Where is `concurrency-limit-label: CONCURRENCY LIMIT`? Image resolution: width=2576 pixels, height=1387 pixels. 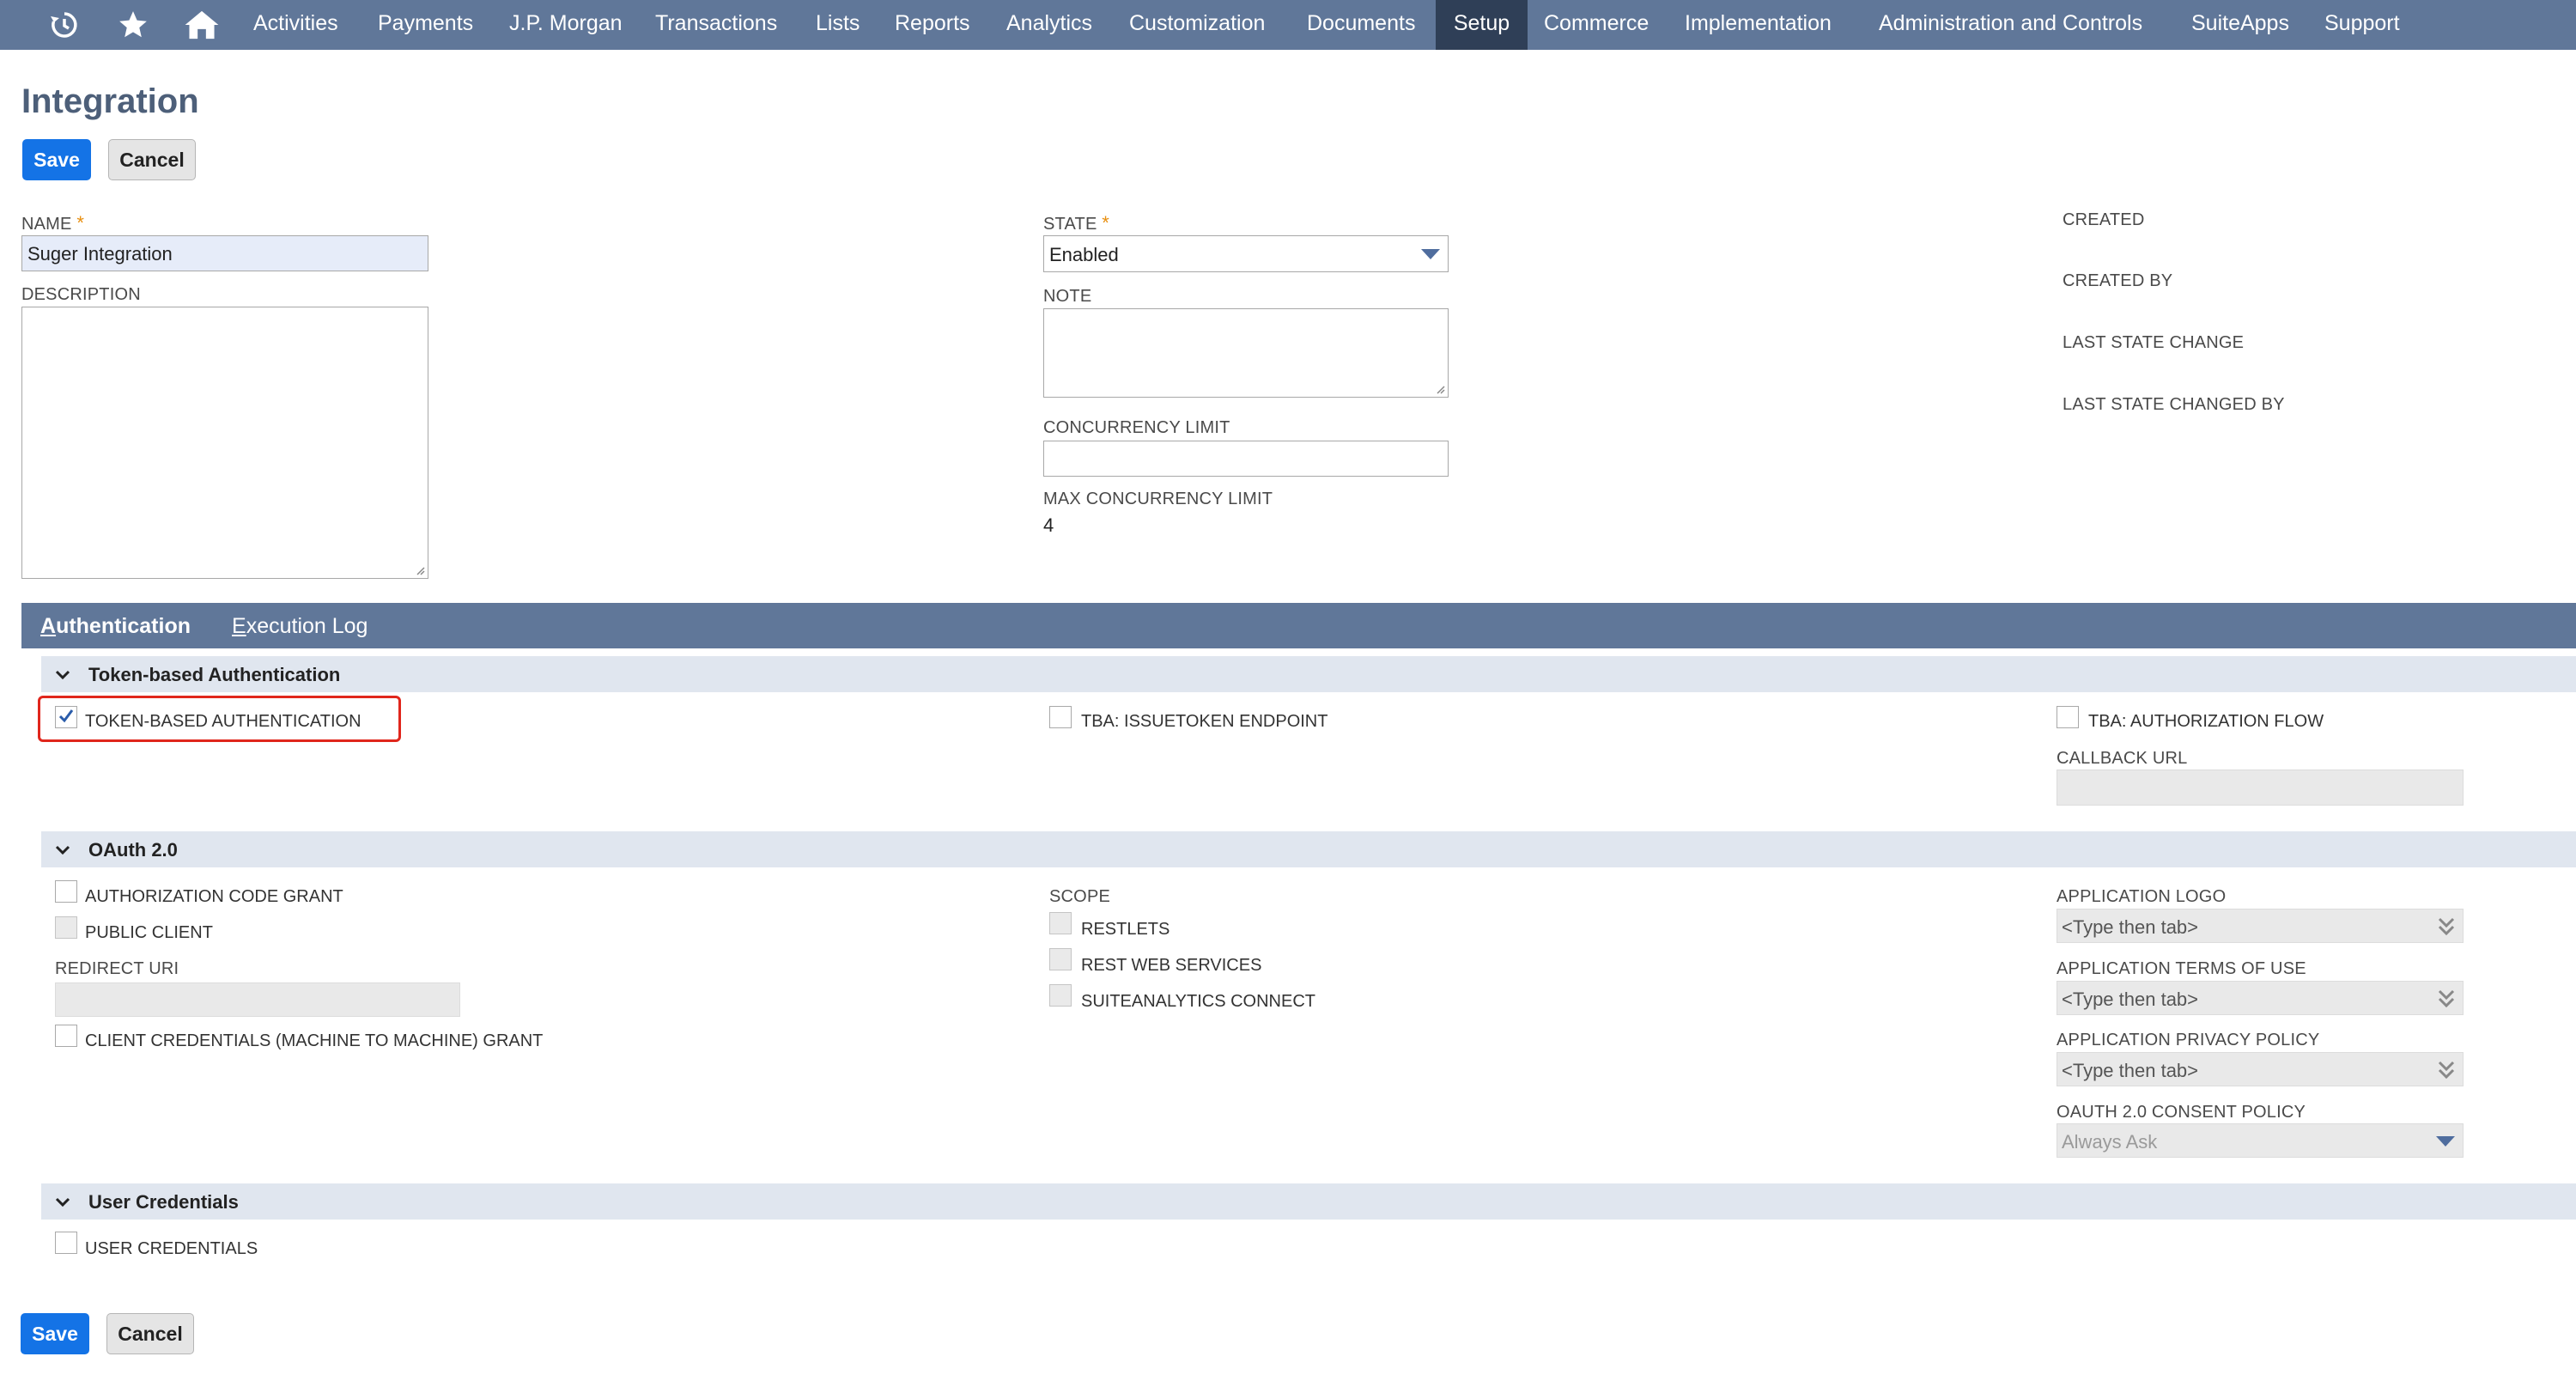
concurrency-limit-label: CONCURRENCY LIMIT is located at coordinates (1136, 427).